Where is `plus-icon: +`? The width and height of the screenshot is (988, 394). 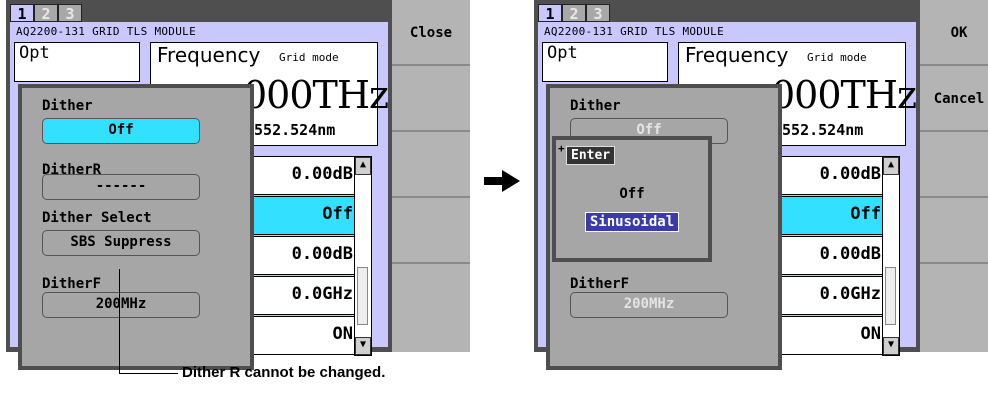 plus-icon: + is located at coordinates (561, 148).